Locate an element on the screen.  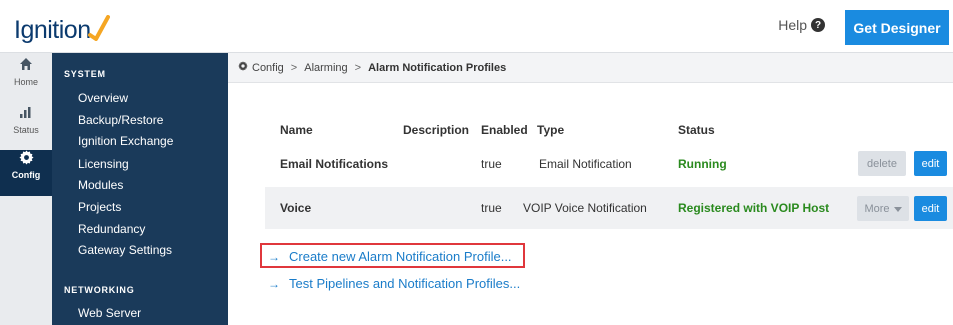
column-header-type: Type is located at coordinates (551, 130).